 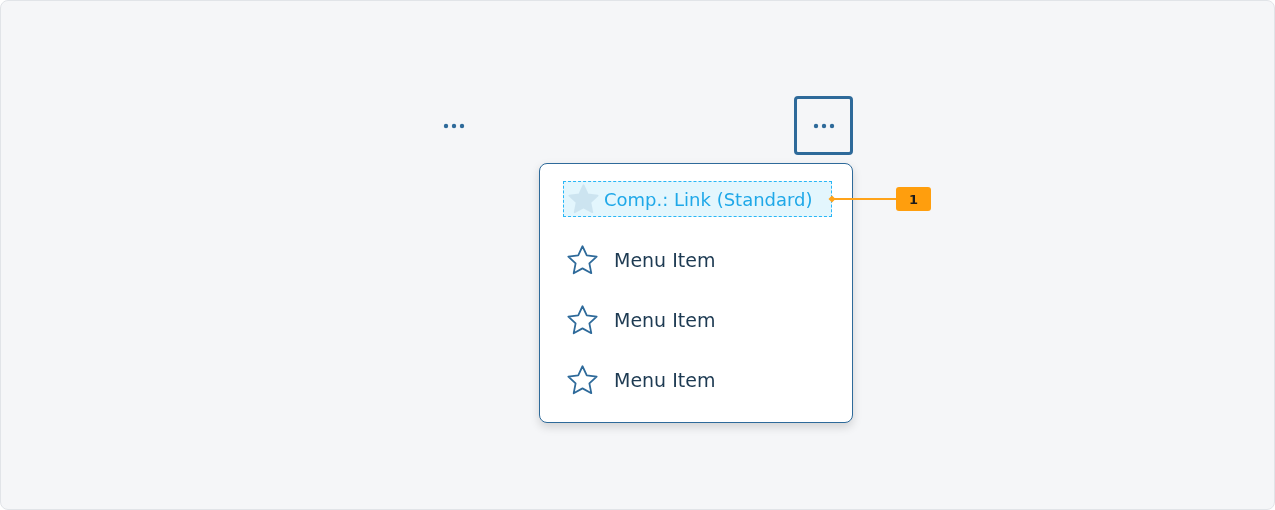 What do you see at coordinates (913, 199) in the screenshot?
I see `annotation-marker: 1` at bounding box center [913, 199].